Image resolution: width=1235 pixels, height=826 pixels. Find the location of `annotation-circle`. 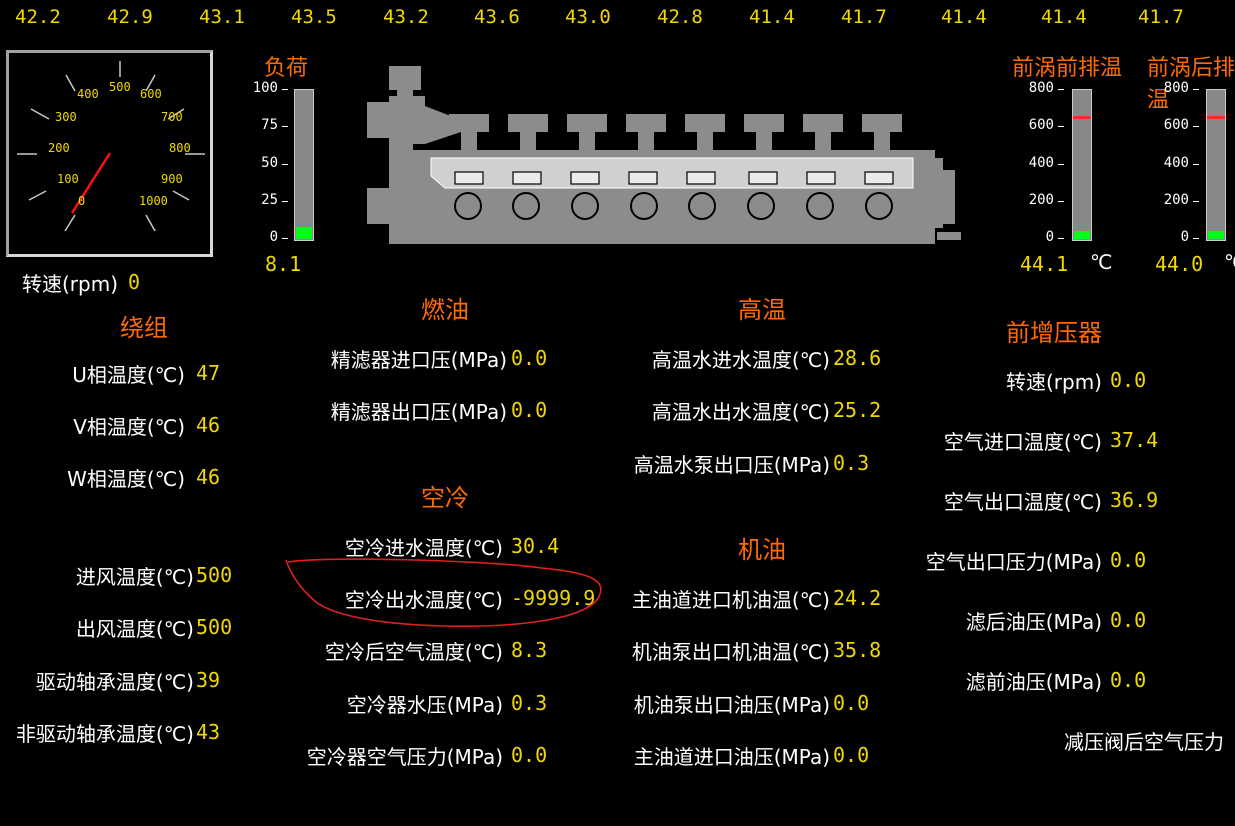

annotation-circle is located at coordinates (443, 593).